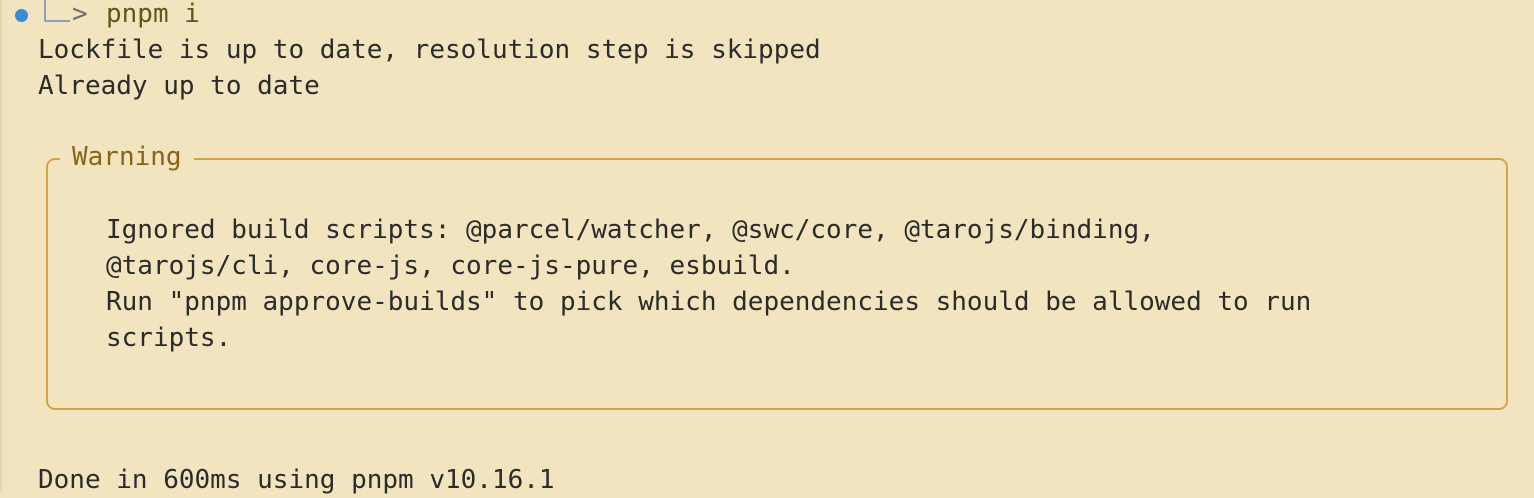  I want to click on warning-title: Warning, so click(127, 157).